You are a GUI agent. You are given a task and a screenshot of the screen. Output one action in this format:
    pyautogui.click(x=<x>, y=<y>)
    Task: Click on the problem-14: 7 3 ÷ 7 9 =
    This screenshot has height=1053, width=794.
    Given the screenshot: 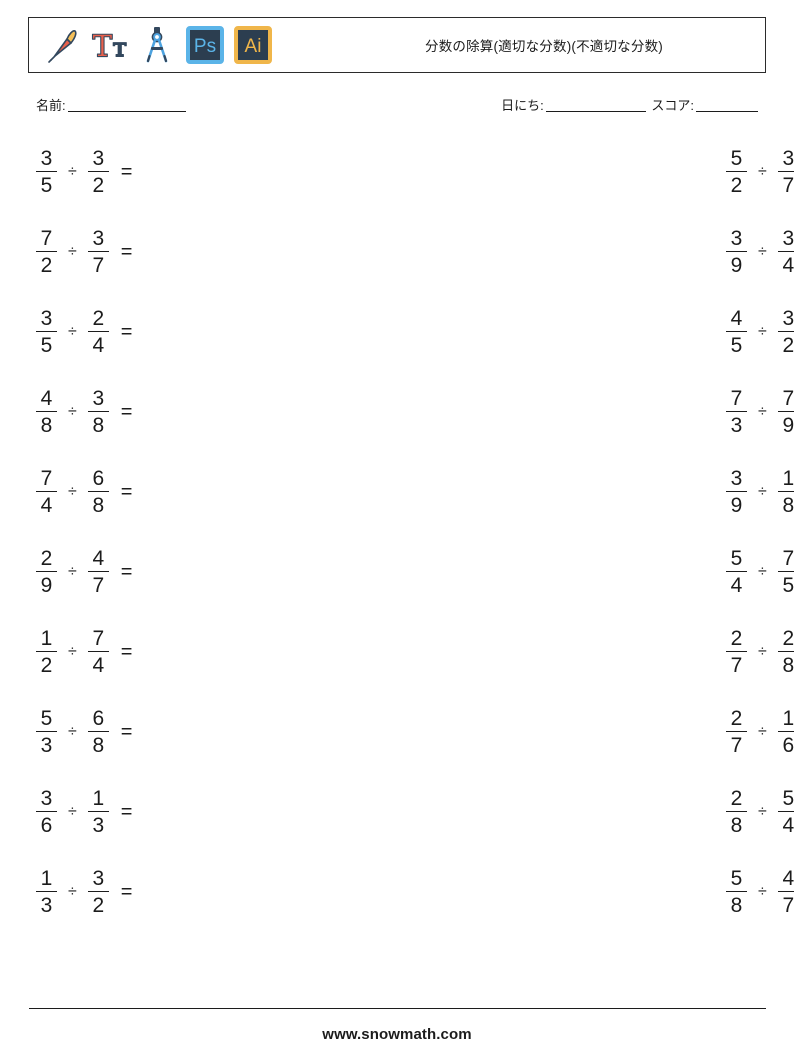 What is the action you would take?
    pyautogui.click(x=760, y=412)
    